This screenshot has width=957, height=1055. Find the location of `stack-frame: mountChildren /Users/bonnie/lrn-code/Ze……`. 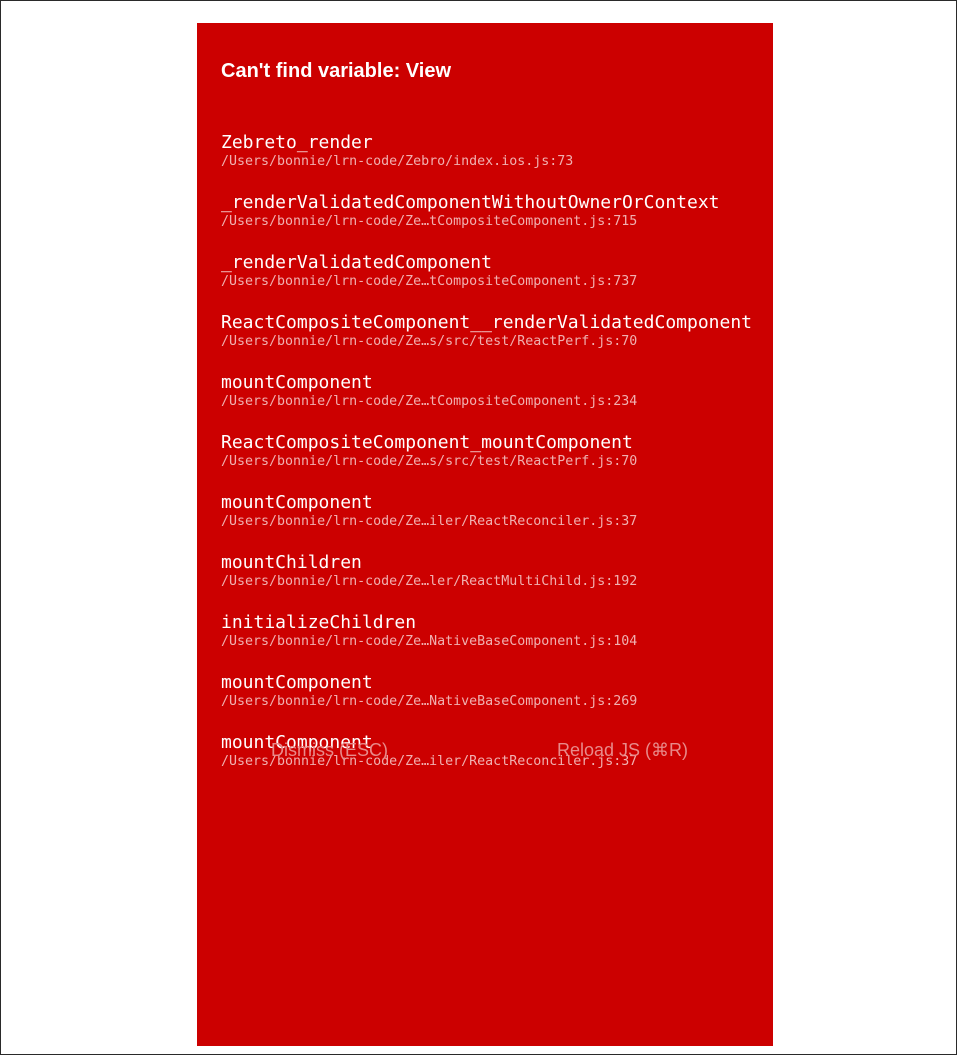

stack-frame: mountChildren /Users/bonnie/lrn-code/Ze…… is located at coordinates (488, 571).